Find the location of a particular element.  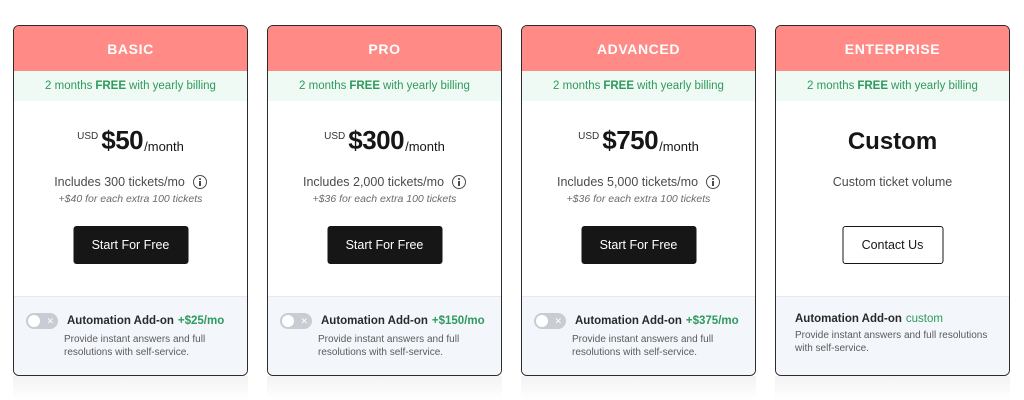

ticket-allowance: Includes 300 tickets/mo is located at coordinates (130, 182).